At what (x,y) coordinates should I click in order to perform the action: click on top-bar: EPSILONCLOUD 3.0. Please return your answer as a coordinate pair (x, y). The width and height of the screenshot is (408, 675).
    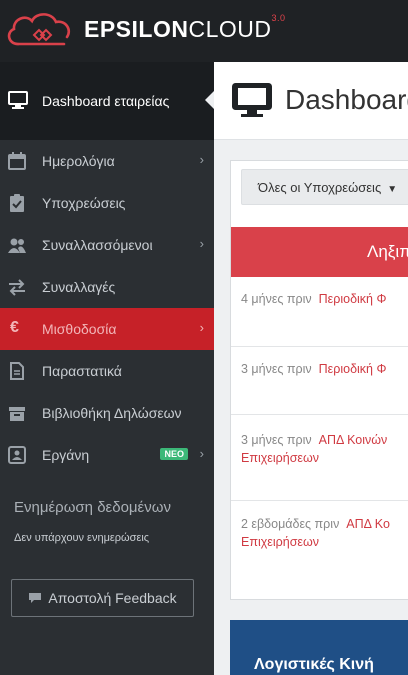
    Looking at the image, I should click on (204, 31).